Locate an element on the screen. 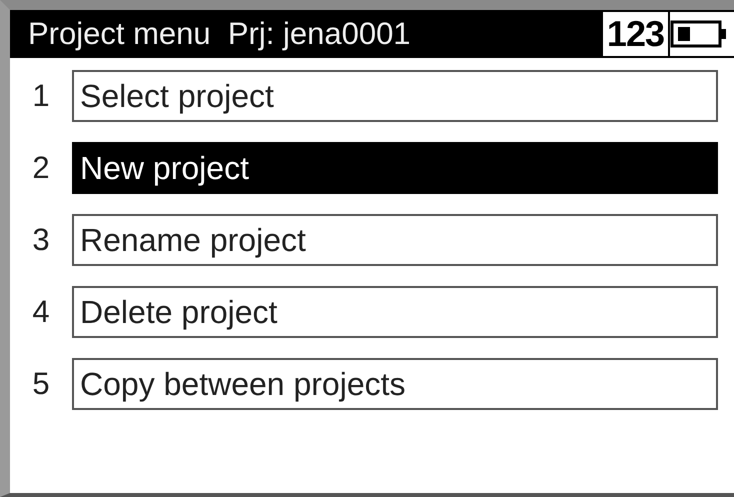 This screenshot has height=497, width=734. menu-item: Rename project is located at coordinates (395, 240).